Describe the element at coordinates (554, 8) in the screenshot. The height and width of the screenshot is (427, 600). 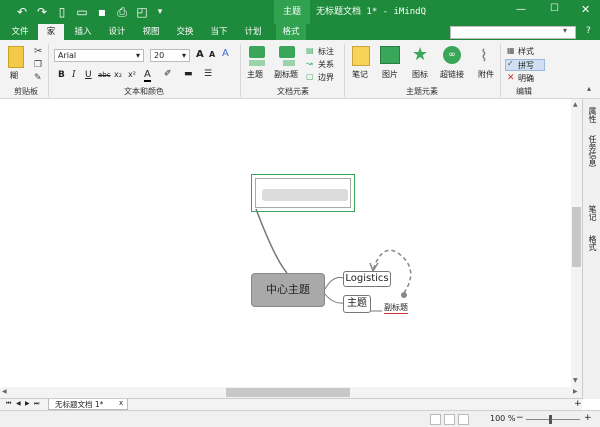
I see `maximize-button: ☐` at that location.